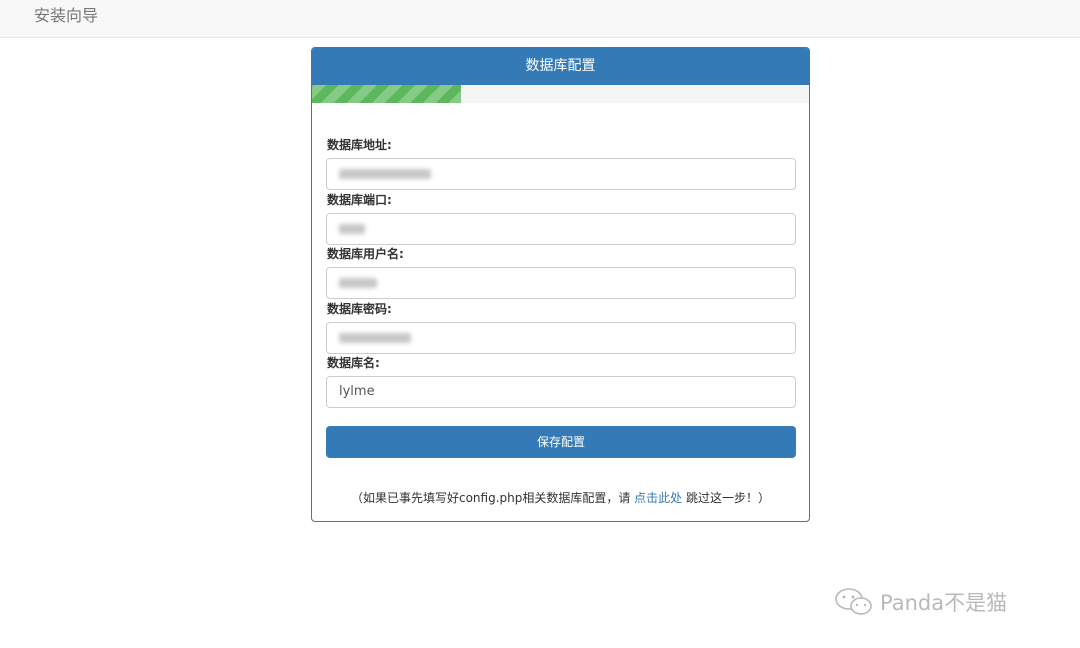 The height and width of the screenshot is (648, 1080). I want to click on db-password-label: 数据库密码:, so click(359, 309).